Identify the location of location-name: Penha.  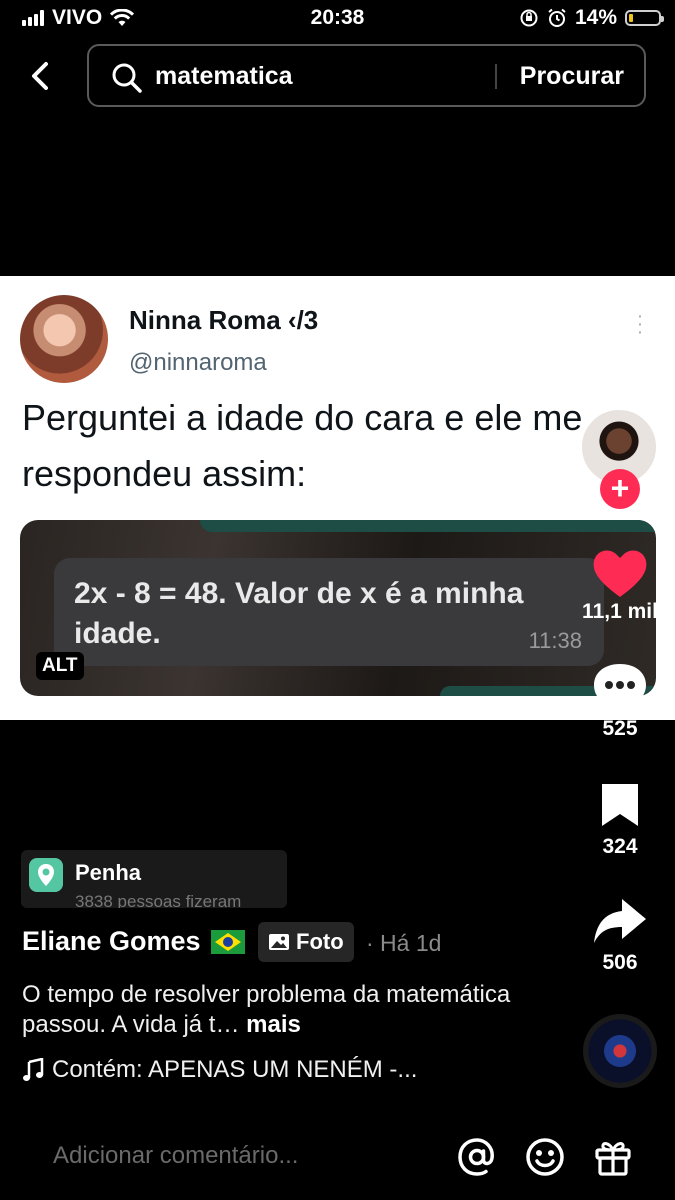
(108, 872).